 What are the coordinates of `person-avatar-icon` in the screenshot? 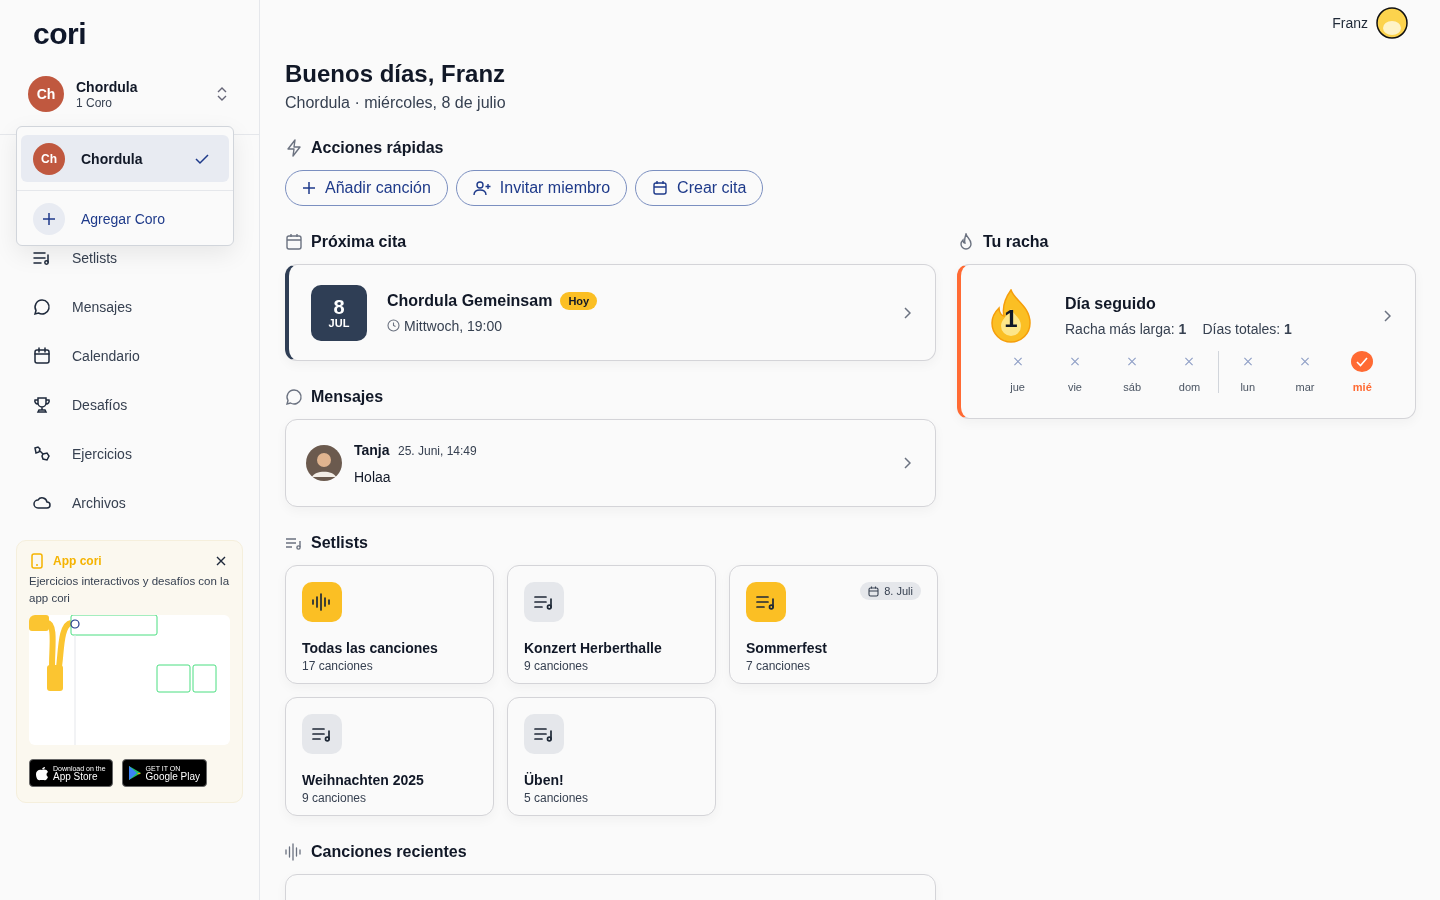 It's located at (324, 463).